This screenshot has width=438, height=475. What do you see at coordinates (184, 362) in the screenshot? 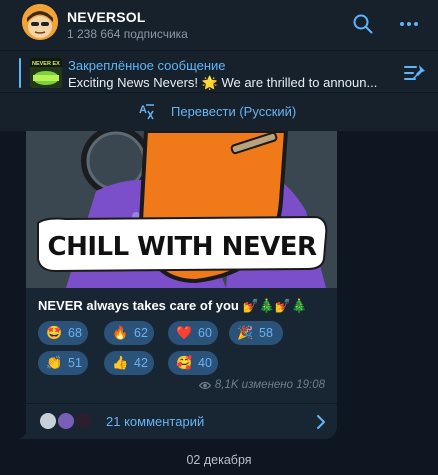
I see `reaction-emoji: 🥰` at bounding box center [184, 362].